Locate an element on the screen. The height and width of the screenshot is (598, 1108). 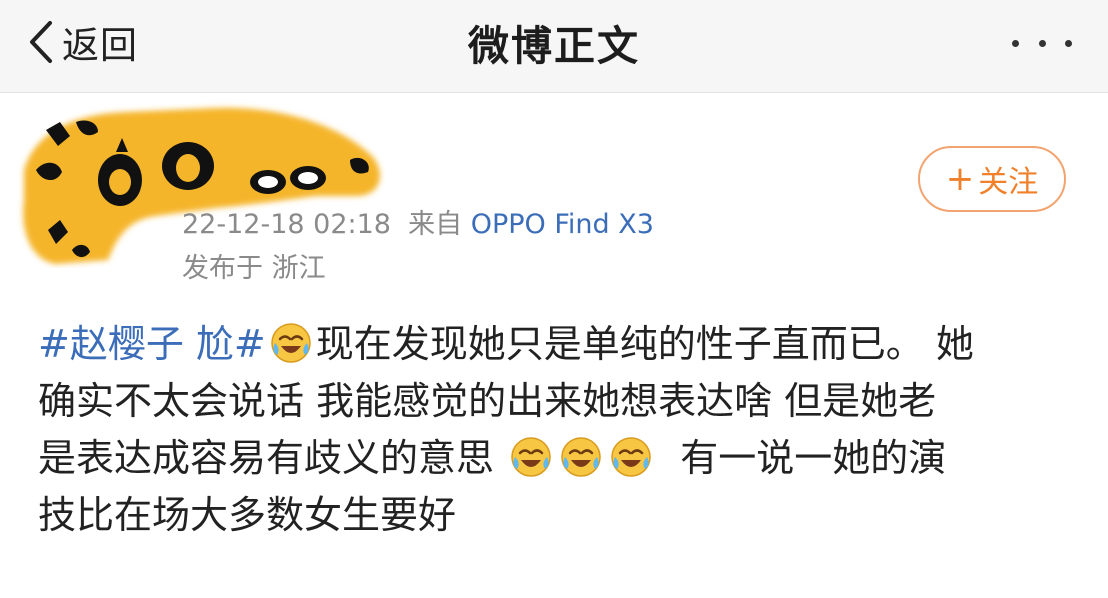
follow-button: + 关注 is located at coordinates (992, 179).